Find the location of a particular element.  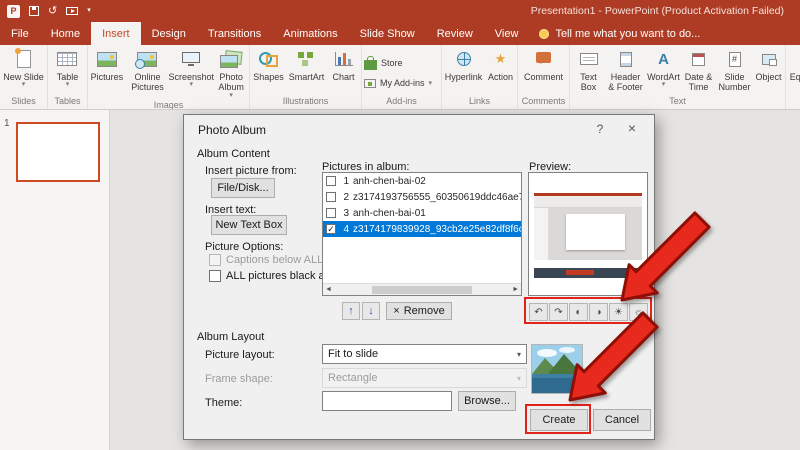

new-slide-icon is located at coordinates (22, 58).